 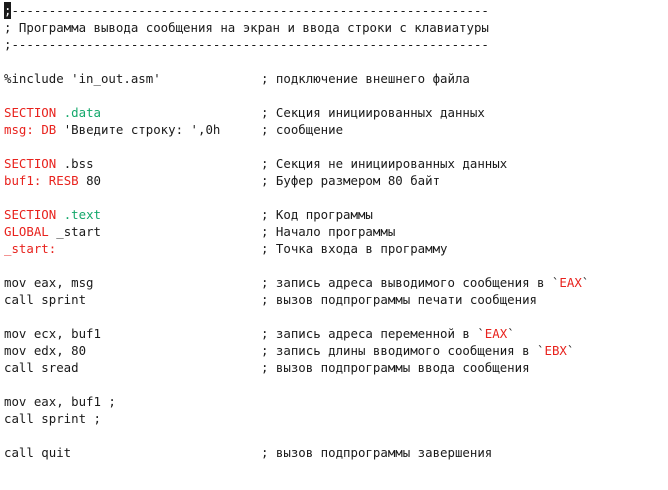 What do you see at coordinates (328, 231) in the screenshot?
I see `global-comment: ; Начало программы` at bounding box center [328, 231].